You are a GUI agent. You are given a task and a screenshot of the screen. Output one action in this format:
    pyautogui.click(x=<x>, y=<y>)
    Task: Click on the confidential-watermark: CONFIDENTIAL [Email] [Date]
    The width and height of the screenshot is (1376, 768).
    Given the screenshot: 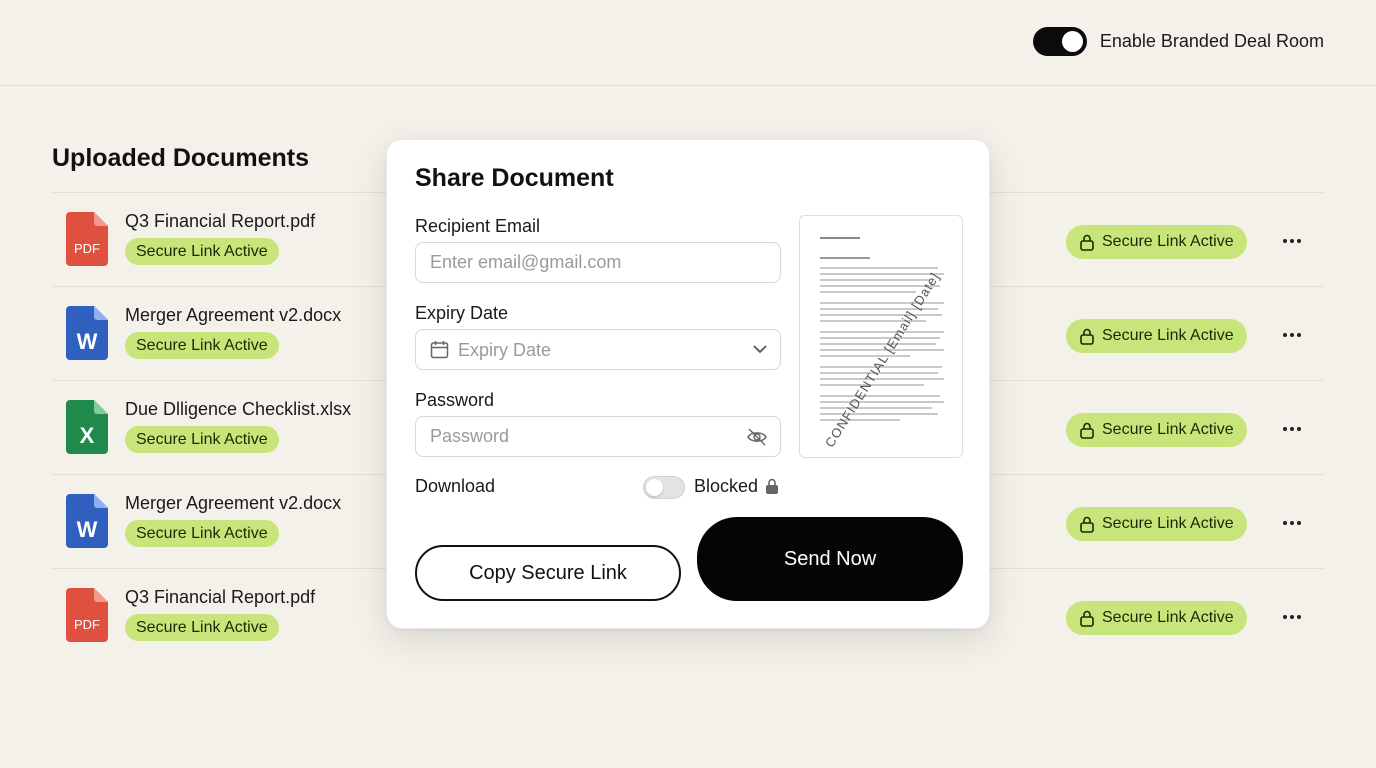 What is the action you would take?
    pyautogui.click(x=882, y=359)
    